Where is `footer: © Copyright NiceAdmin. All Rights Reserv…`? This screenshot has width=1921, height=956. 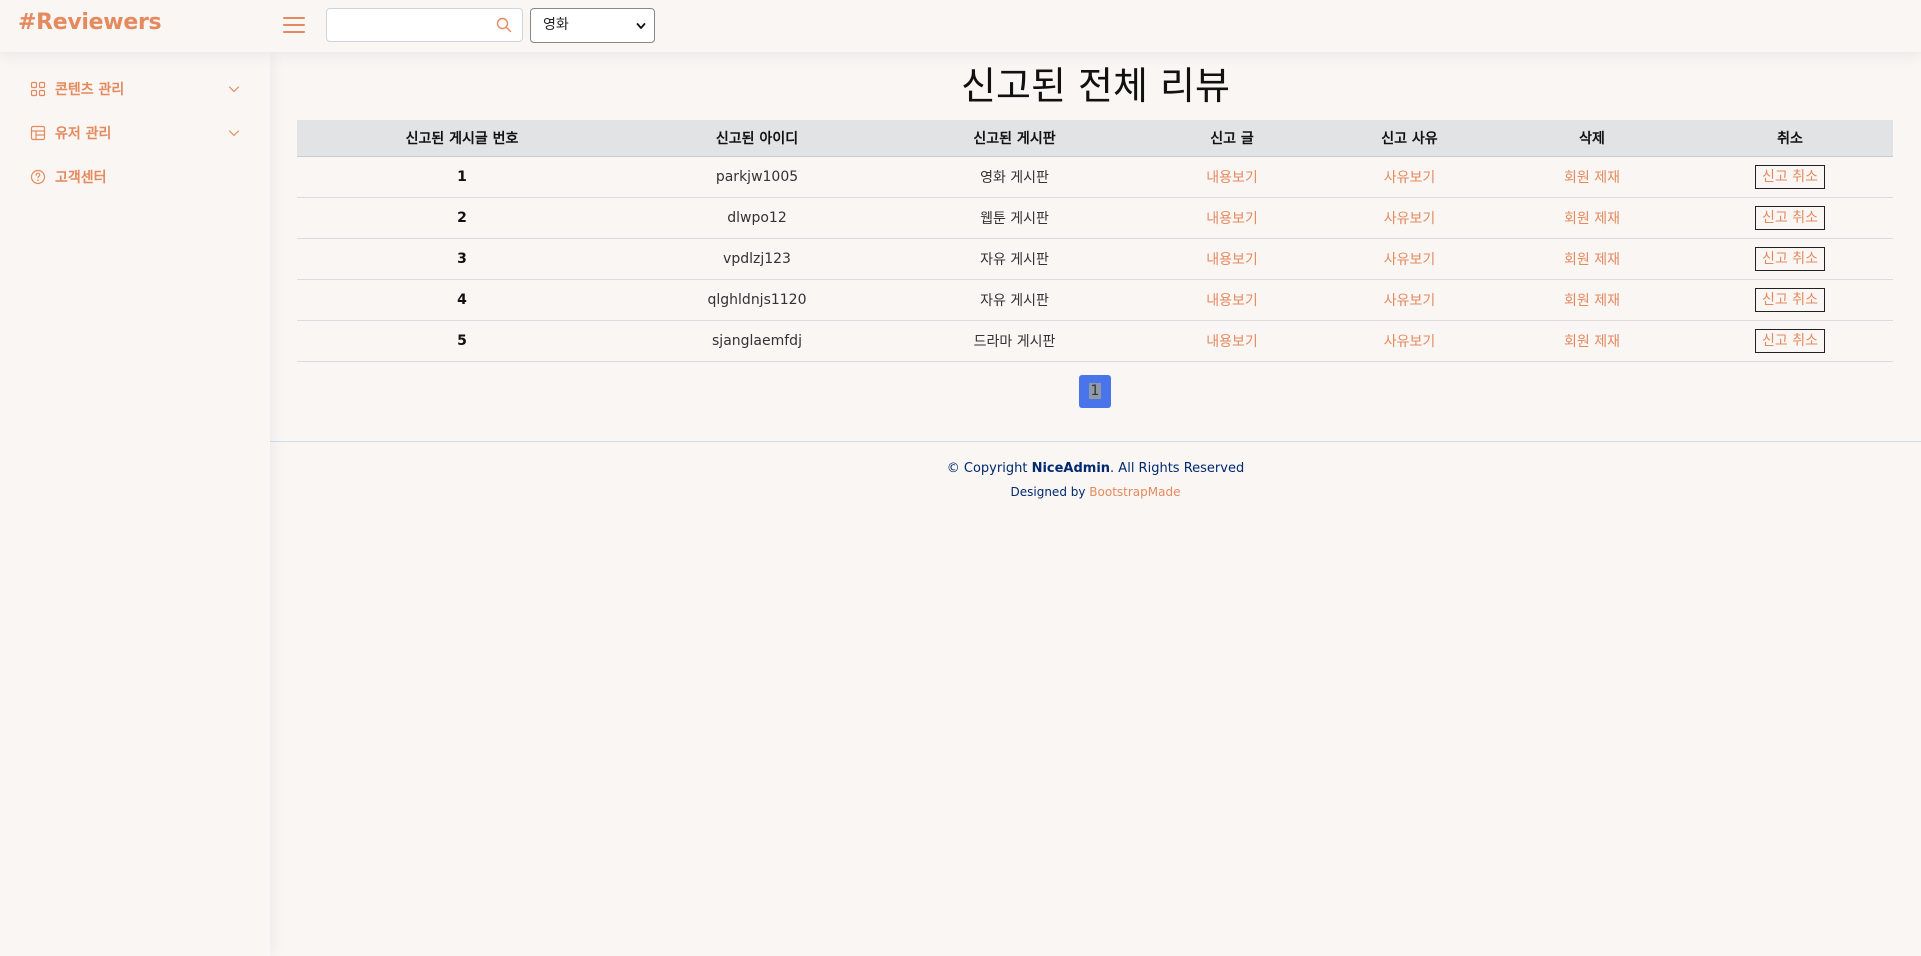
footer: © Copyright NiceAdmin. All Rights Reserv… is located at coordinates (1095, 470).